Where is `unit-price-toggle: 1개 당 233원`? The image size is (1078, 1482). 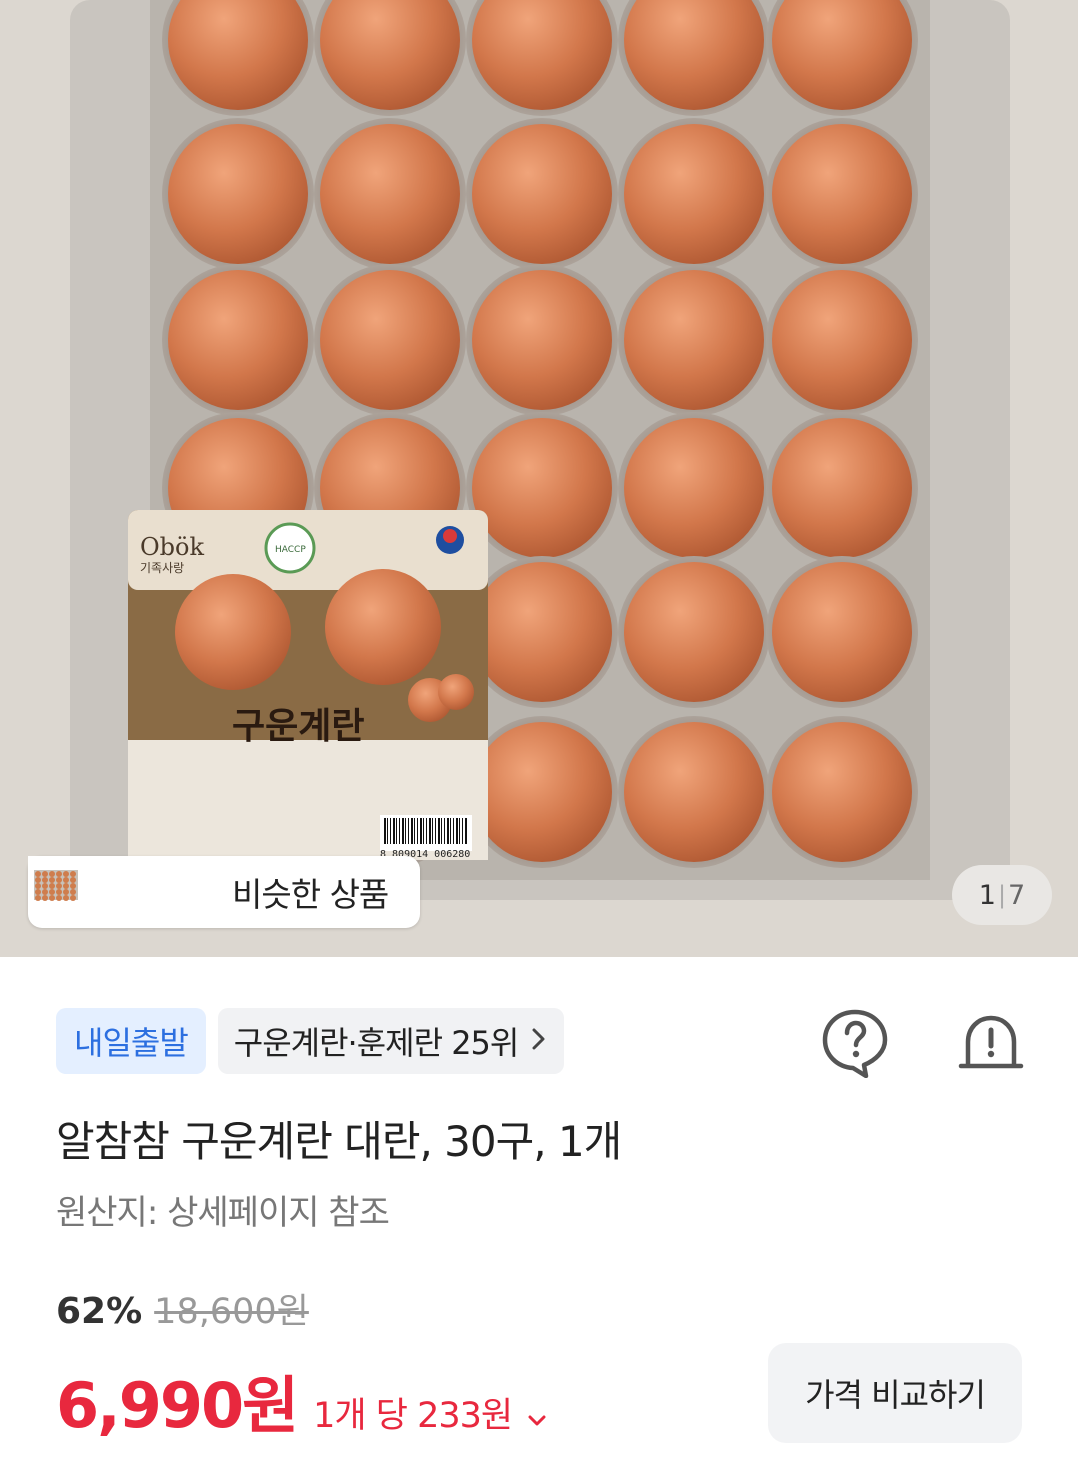 unit-price-toggle: 1개 당 233원 is located at coordinates (413, 1412).